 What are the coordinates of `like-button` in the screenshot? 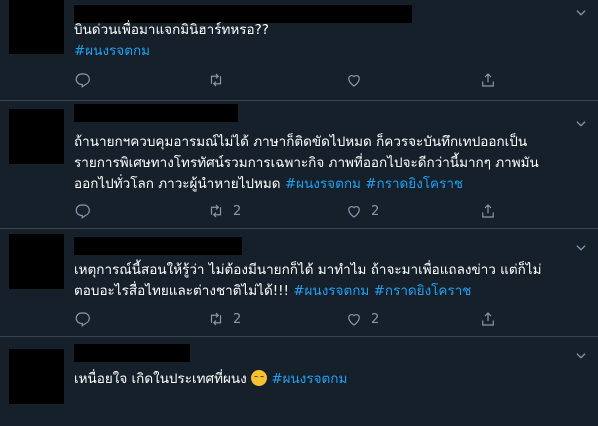 It's located at (358, 80).